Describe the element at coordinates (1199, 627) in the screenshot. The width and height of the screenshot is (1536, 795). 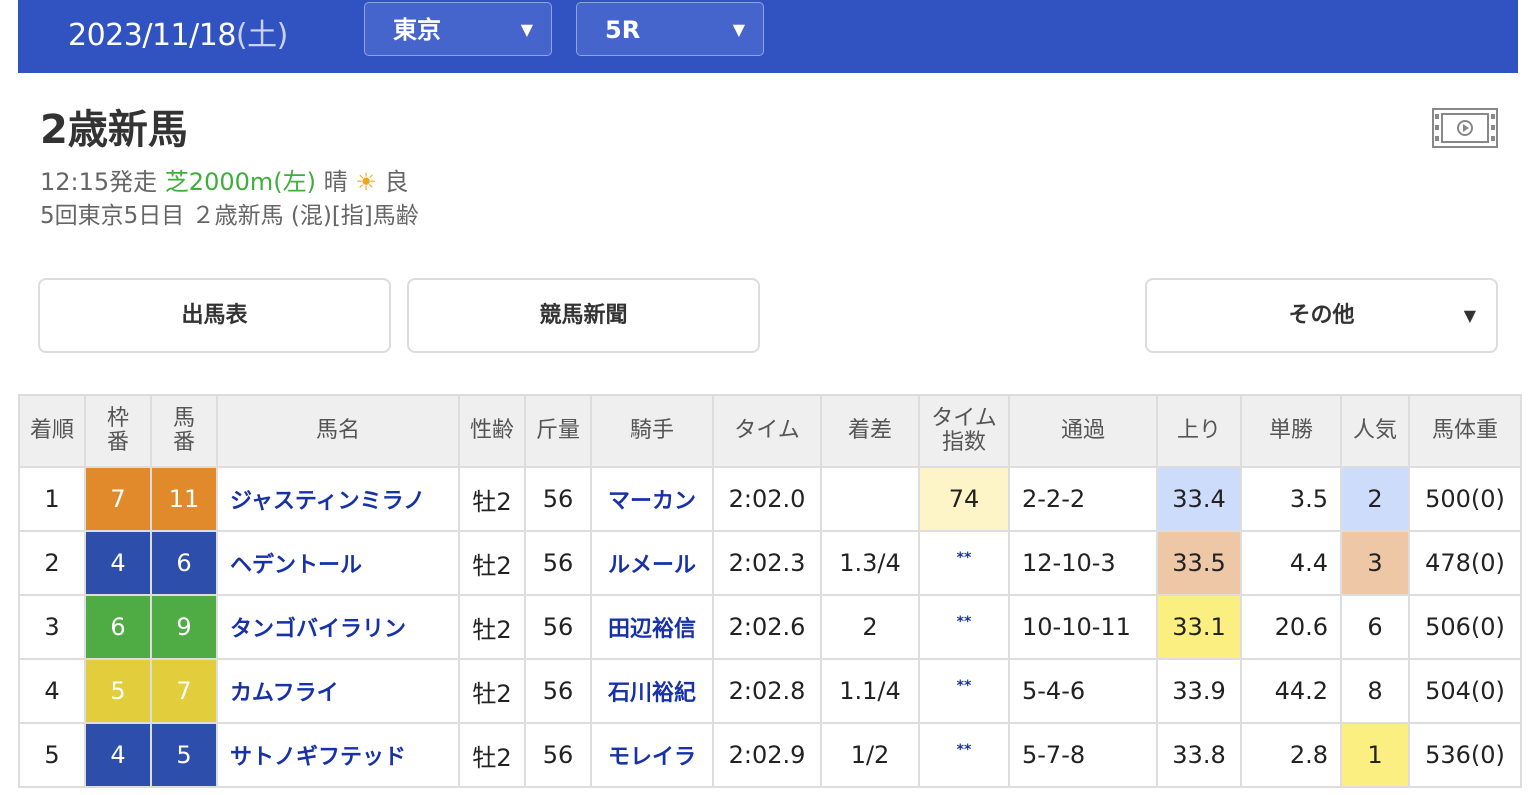
I see `cell-last3f: 33.1` at that location.